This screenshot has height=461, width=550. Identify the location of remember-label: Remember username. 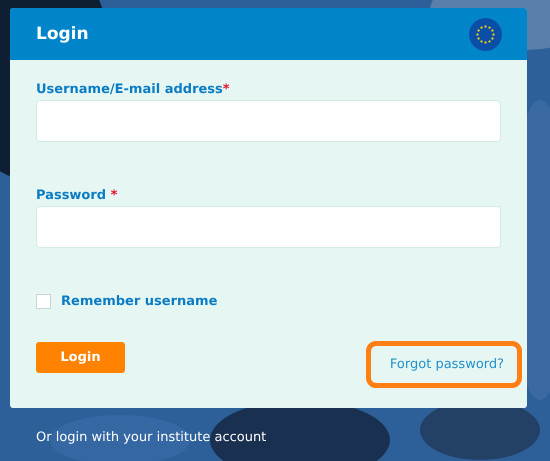
(139, 301).